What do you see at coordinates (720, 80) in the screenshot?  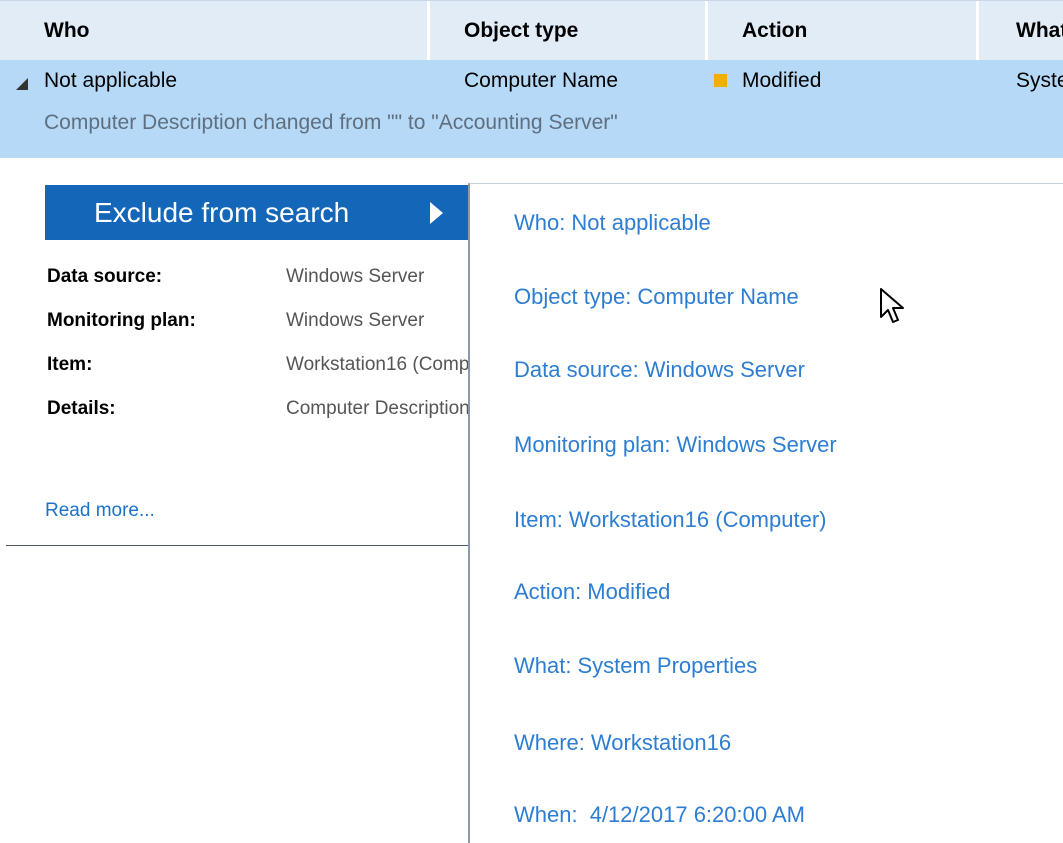 I see `modified-square-icon` at bounding box center [720, 80].